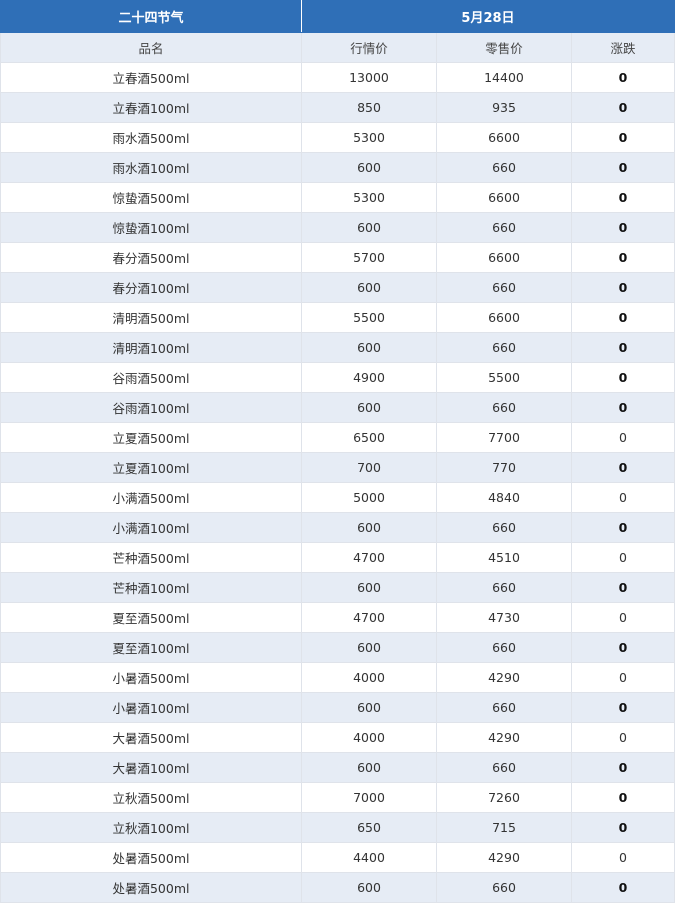  I want to click on product-name-cell: 清明酒100ml, so click(151, 347).